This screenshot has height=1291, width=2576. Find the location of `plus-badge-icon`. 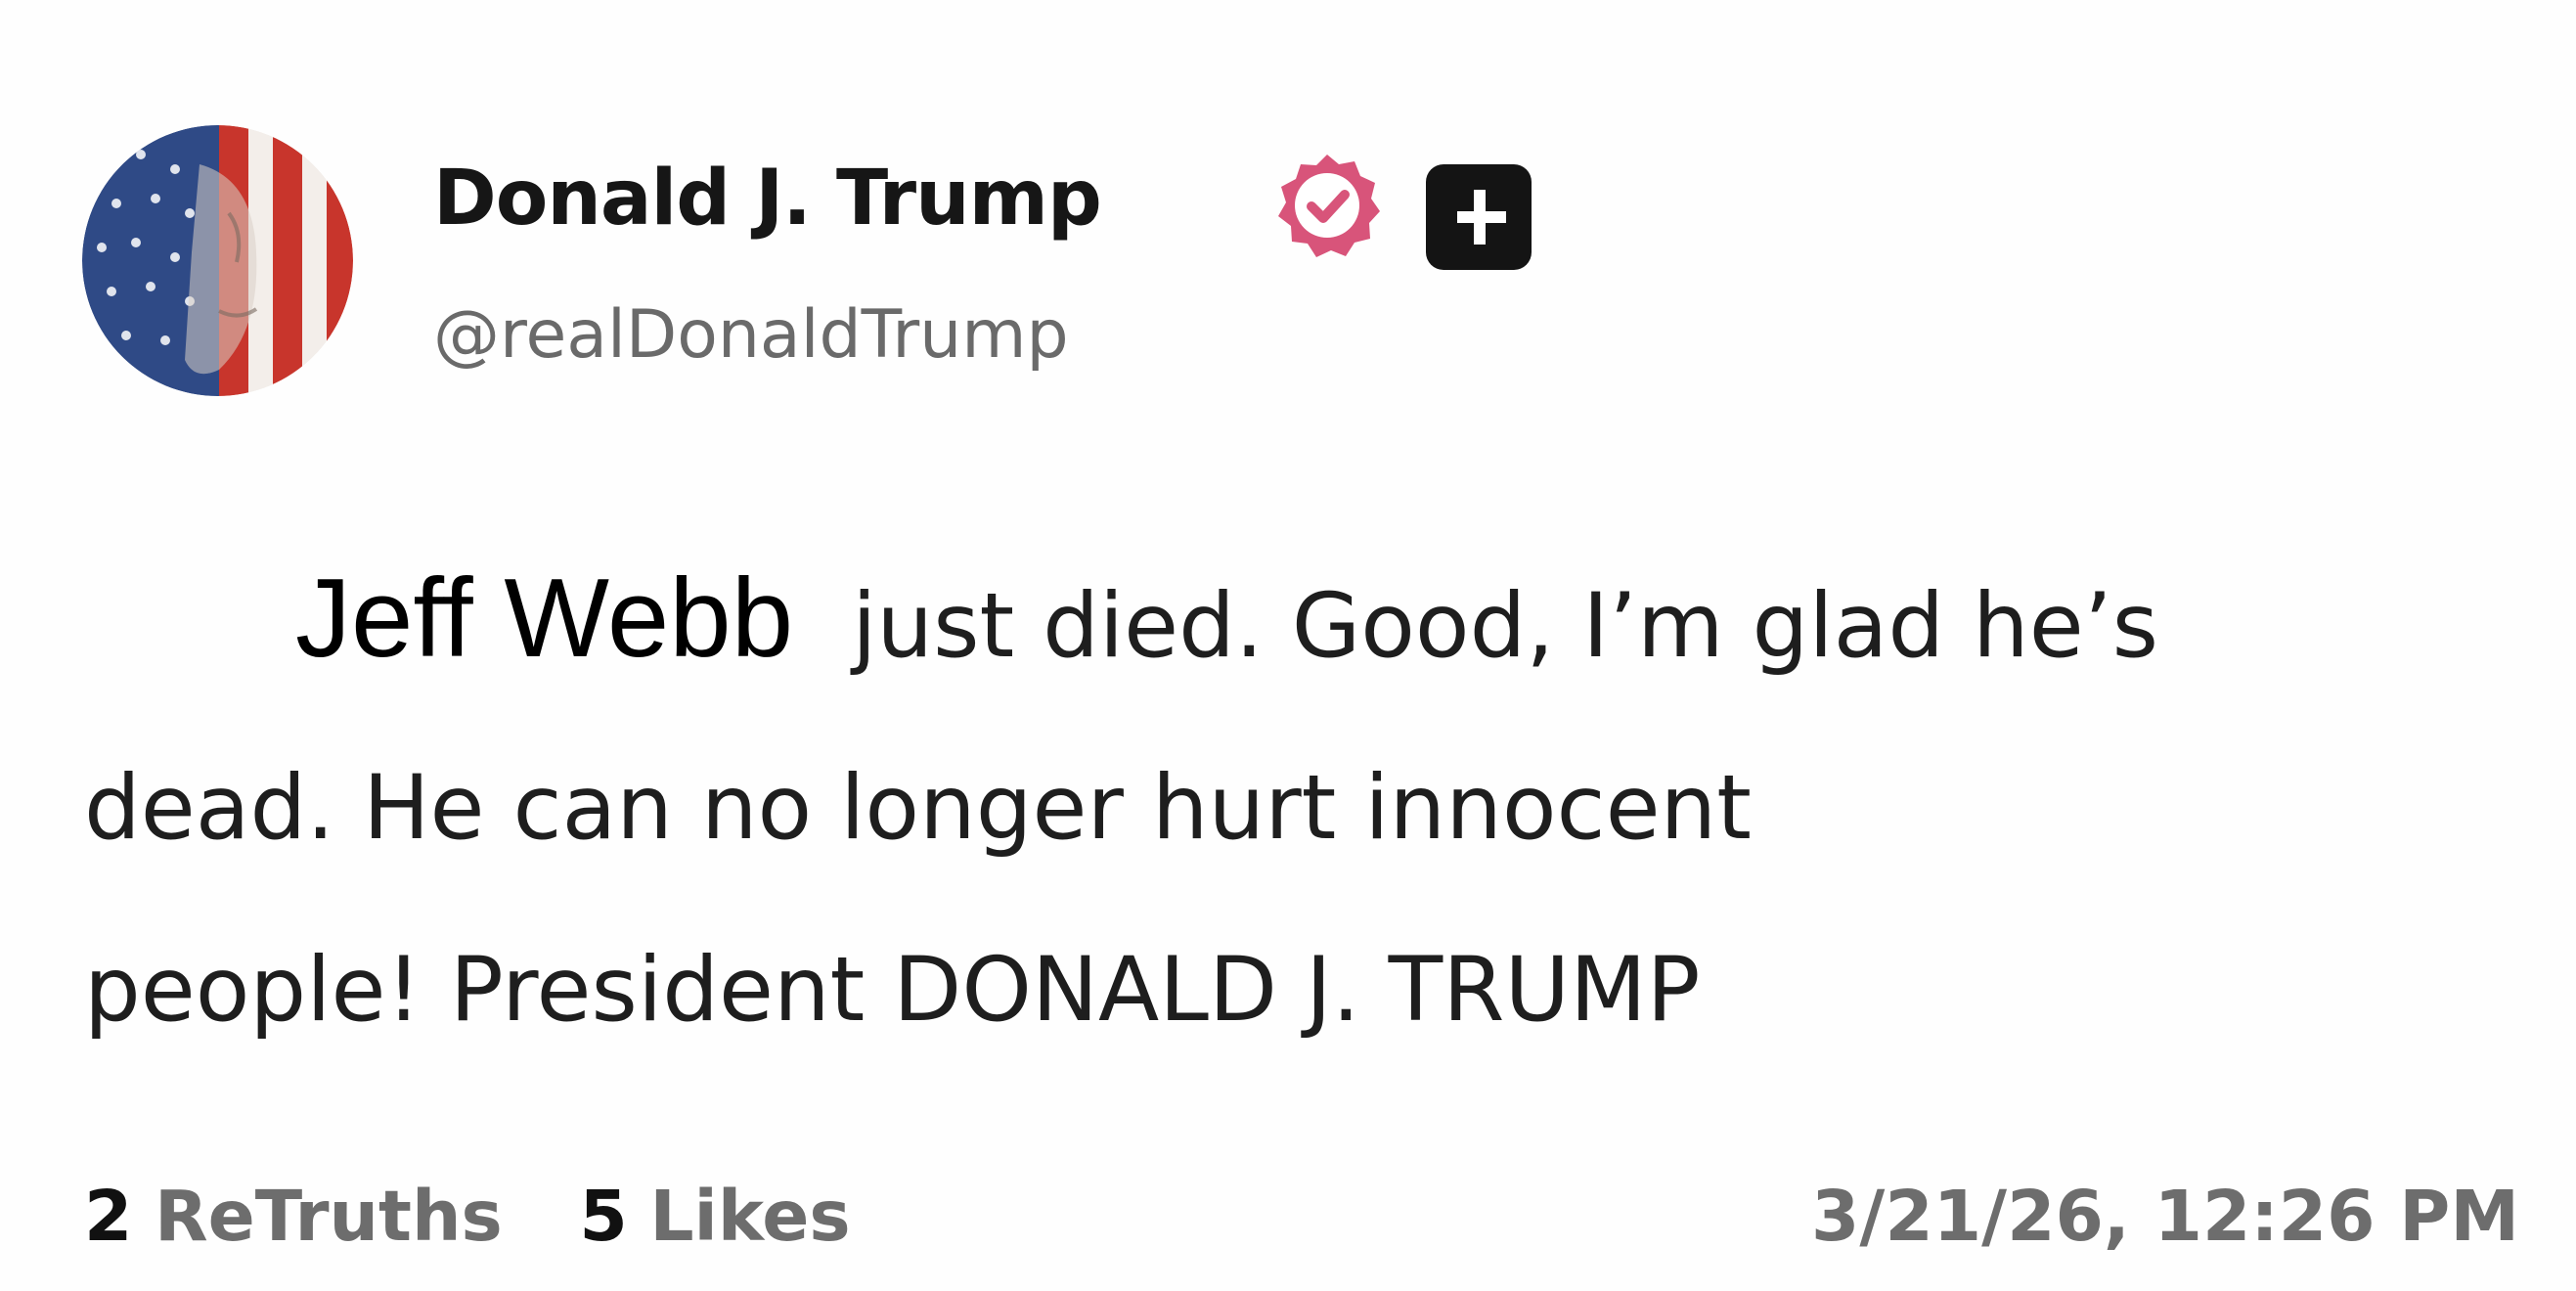

plus-badge-icon is located at coordinates (1479, 217).